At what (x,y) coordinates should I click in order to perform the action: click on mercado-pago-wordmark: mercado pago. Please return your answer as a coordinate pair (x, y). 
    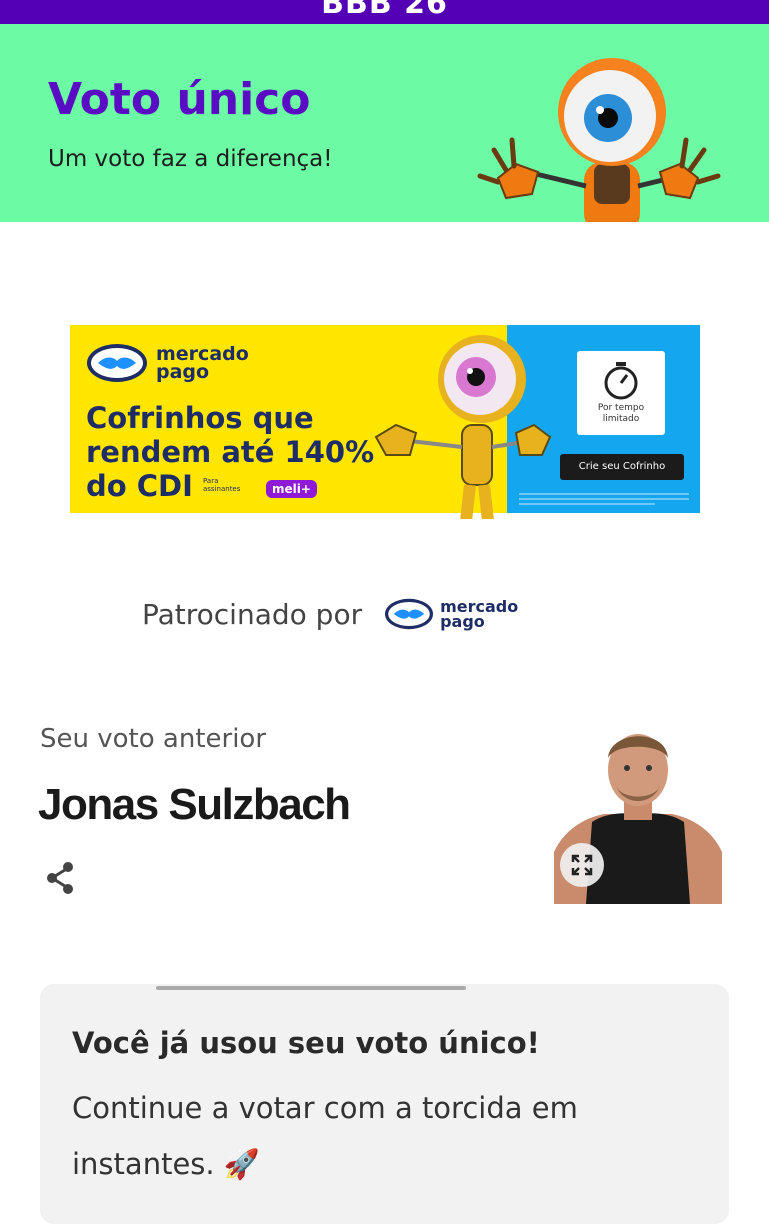
    Looking at the image, I should click on (202, 362).